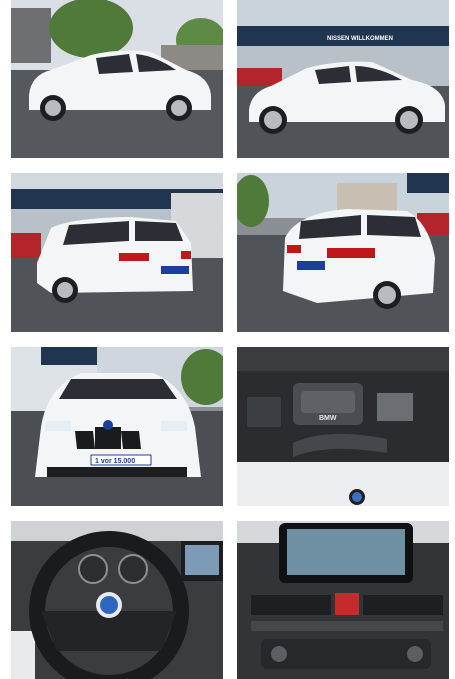 The image size is (455, 679). I want to click on center-console-infotainment-image, so click(343, 600).